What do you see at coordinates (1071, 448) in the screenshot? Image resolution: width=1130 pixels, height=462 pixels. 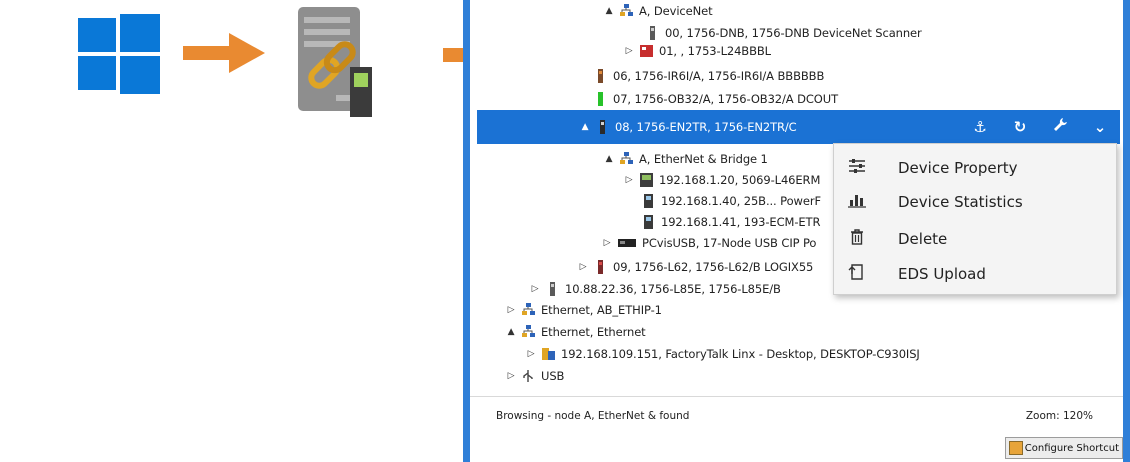 I see `configure-shortcut-label: Configure Shortcut` at bounding box center [1071, 448].